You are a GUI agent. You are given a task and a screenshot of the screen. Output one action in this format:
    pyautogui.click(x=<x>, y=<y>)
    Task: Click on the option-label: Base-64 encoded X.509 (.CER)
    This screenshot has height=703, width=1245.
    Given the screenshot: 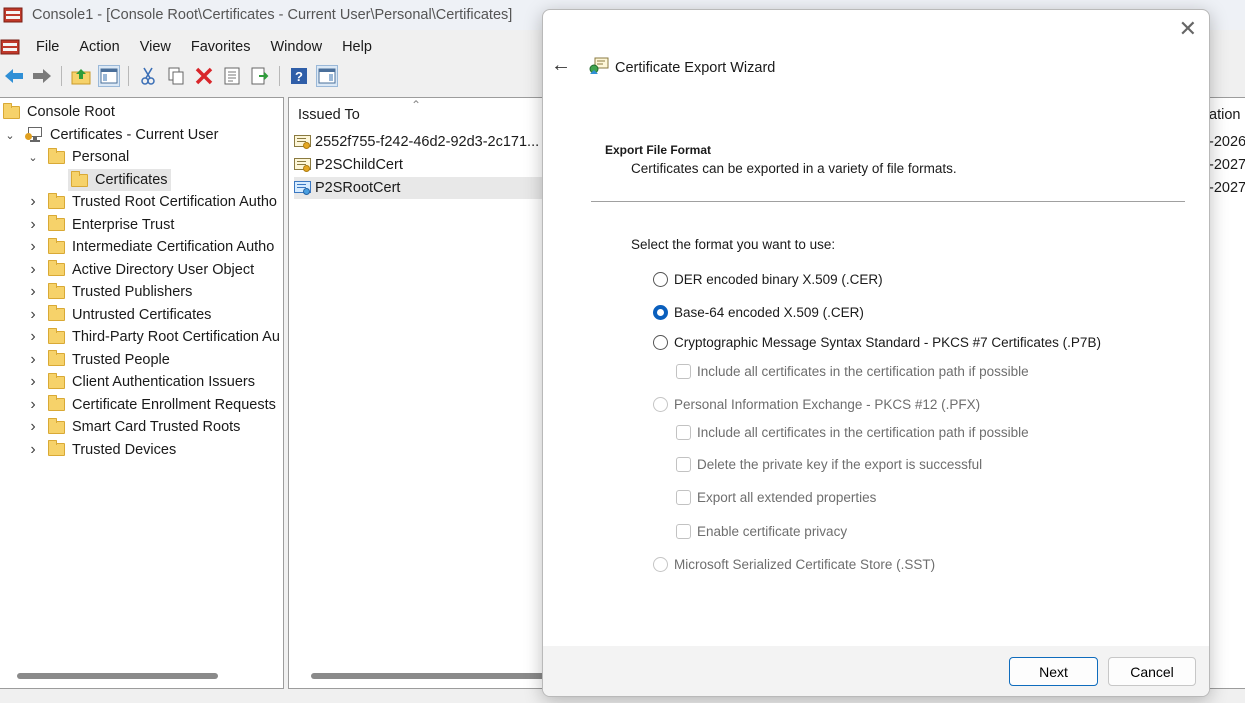 What is the action you would take?
    pyautogui.click(x=769, y=312)
    